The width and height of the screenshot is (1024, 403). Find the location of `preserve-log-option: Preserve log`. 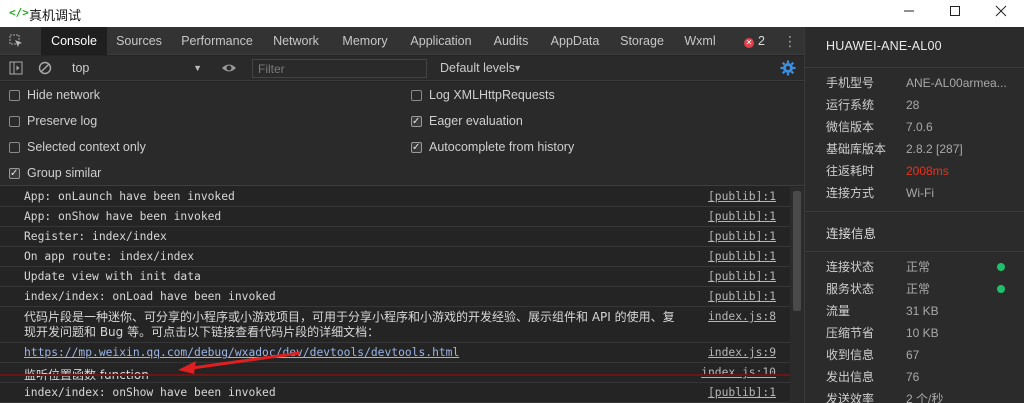

preserve-log-option: Preserve log is located at coordinates (53, 121).